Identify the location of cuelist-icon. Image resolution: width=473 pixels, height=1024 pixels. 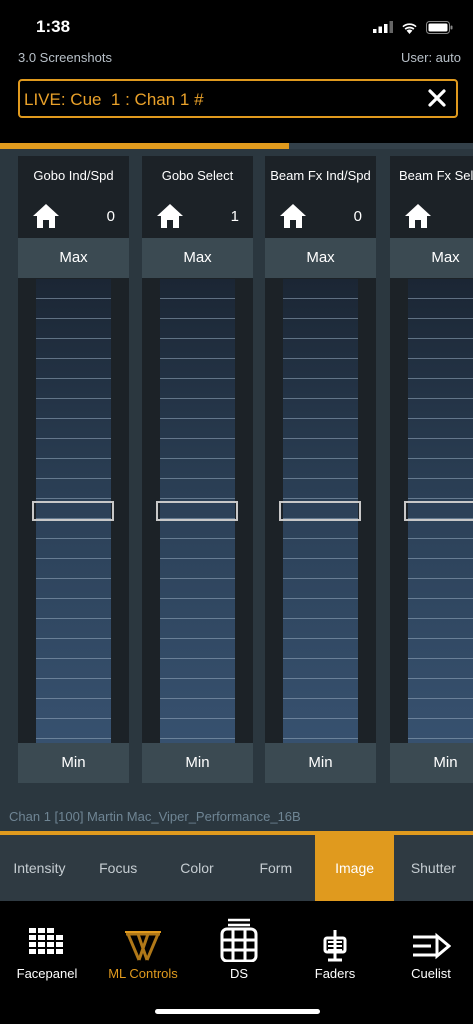
(432, 946).